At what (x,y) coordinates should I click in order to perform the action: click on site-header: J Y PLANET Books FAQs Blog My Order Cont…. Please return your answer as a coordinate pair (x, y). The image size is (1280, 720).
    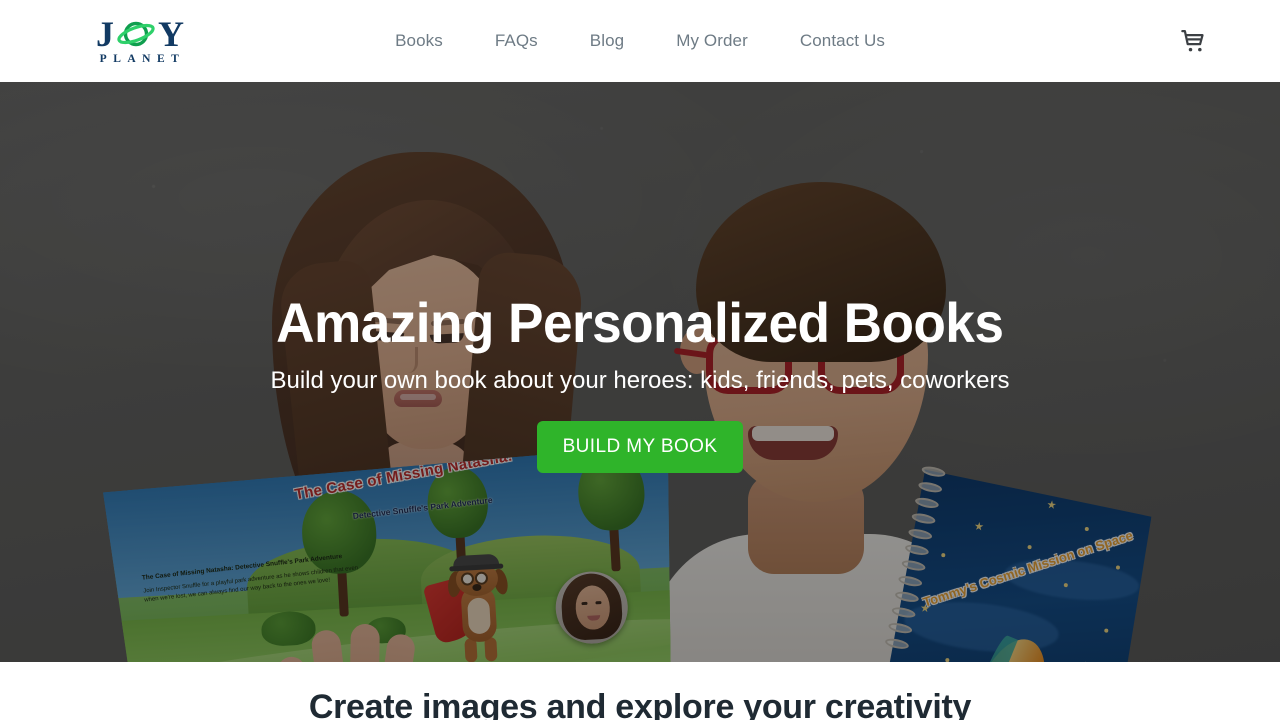
    Looking at the image, I should click on (640, 41).